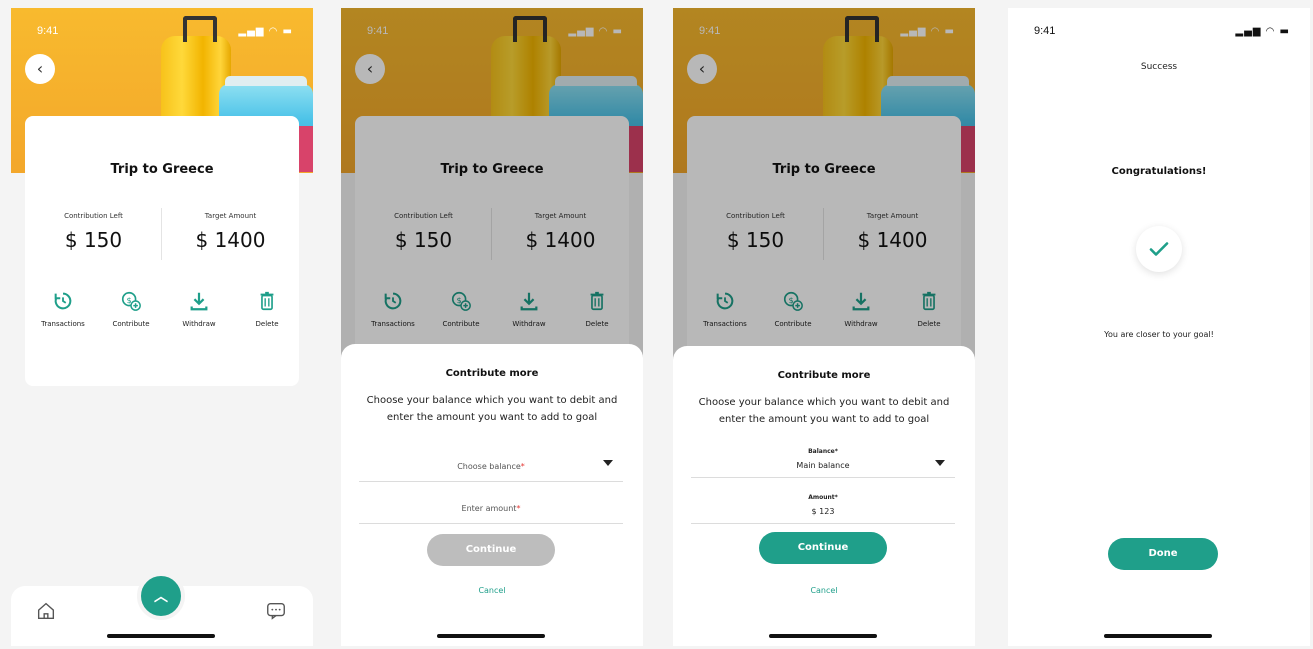  I want to click on transactions-icon, so click(63, 301).